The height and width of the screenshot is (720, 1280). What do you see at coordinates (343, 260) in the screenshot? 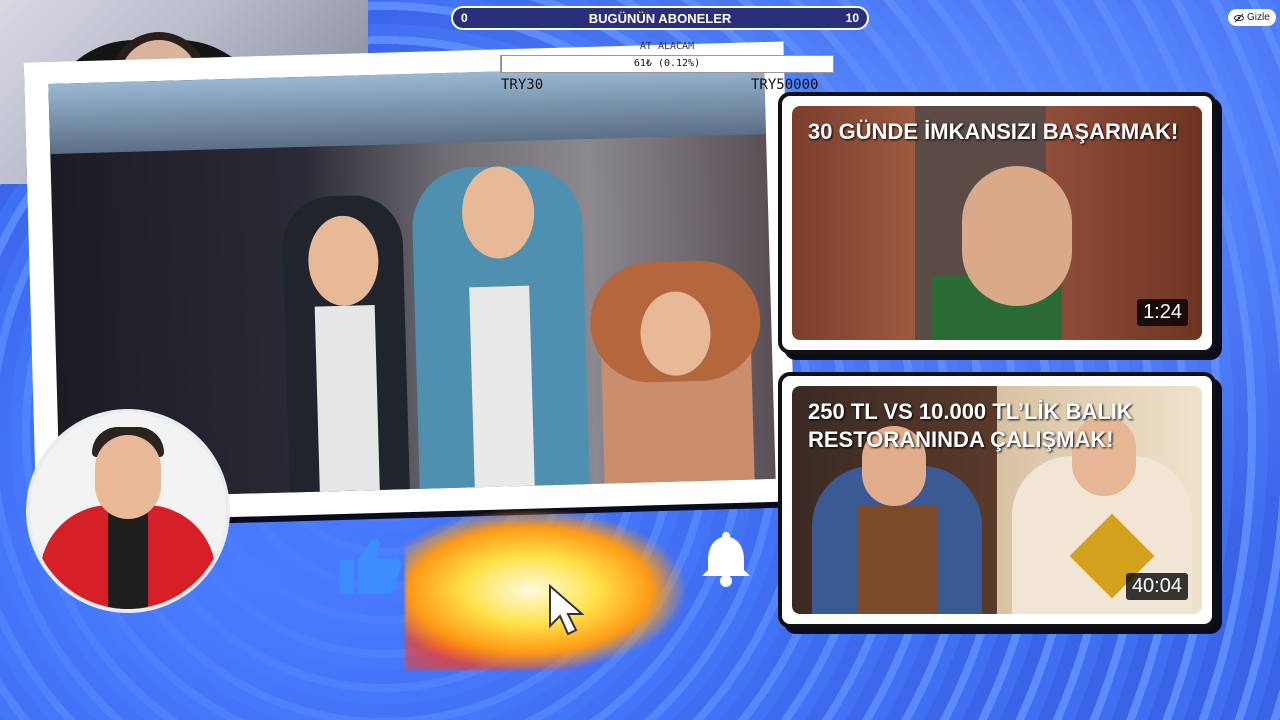
I see `person-left-face` at bounding box center [343, 260].